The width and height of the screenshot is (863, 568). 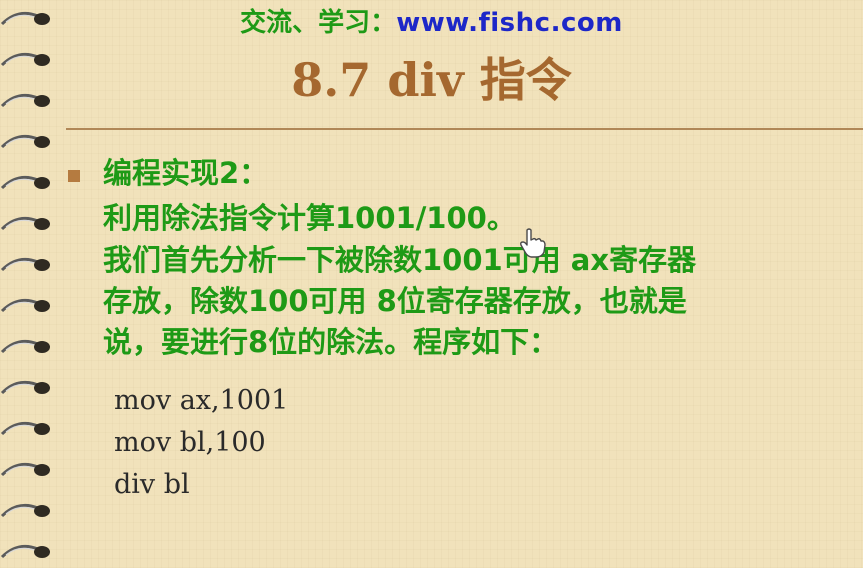 I want to click on title-divider, so click(x=464, y=129).